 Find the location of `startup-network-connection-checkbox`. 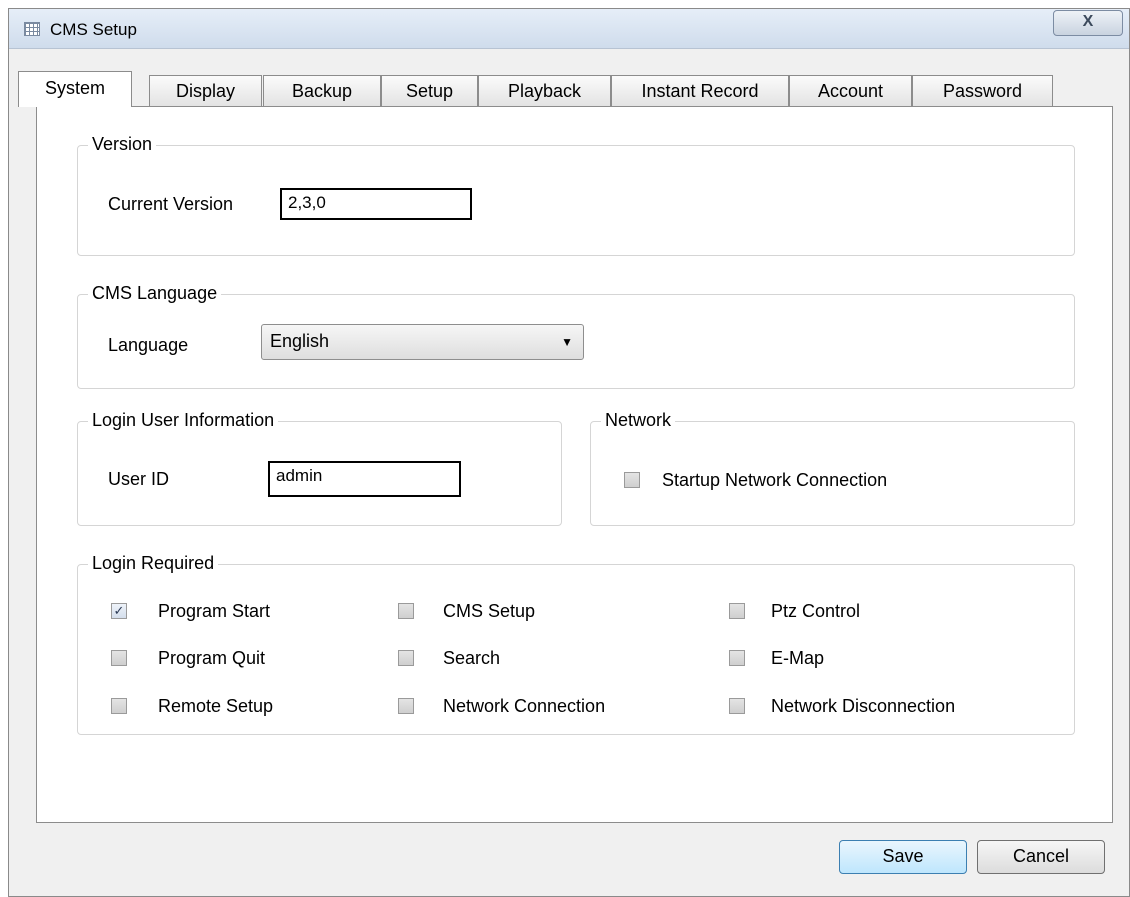

startup-network-connection-checkbox is located at coordinates (632, 480).